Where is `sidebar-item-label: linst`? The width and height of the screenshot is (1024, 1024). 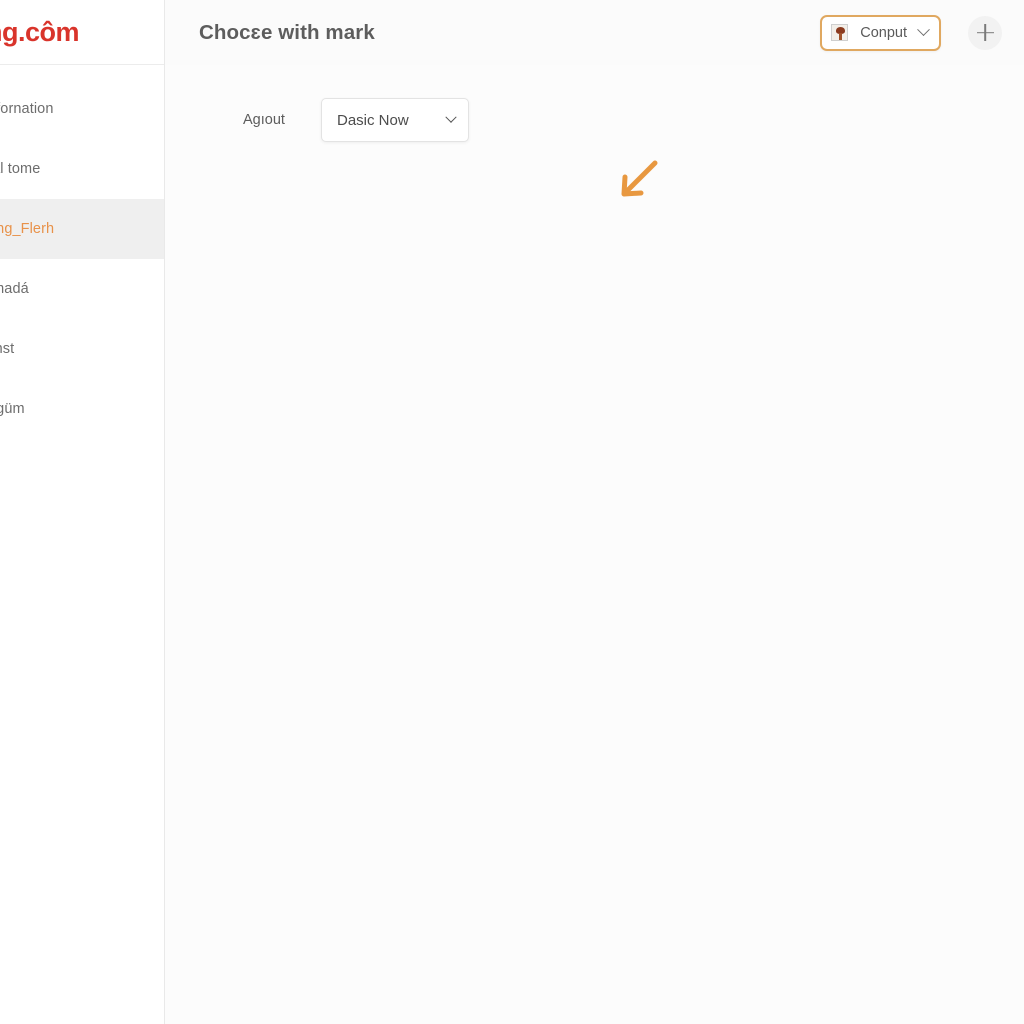 sidebar-item-label: linst is located at coordinates (7, 349).